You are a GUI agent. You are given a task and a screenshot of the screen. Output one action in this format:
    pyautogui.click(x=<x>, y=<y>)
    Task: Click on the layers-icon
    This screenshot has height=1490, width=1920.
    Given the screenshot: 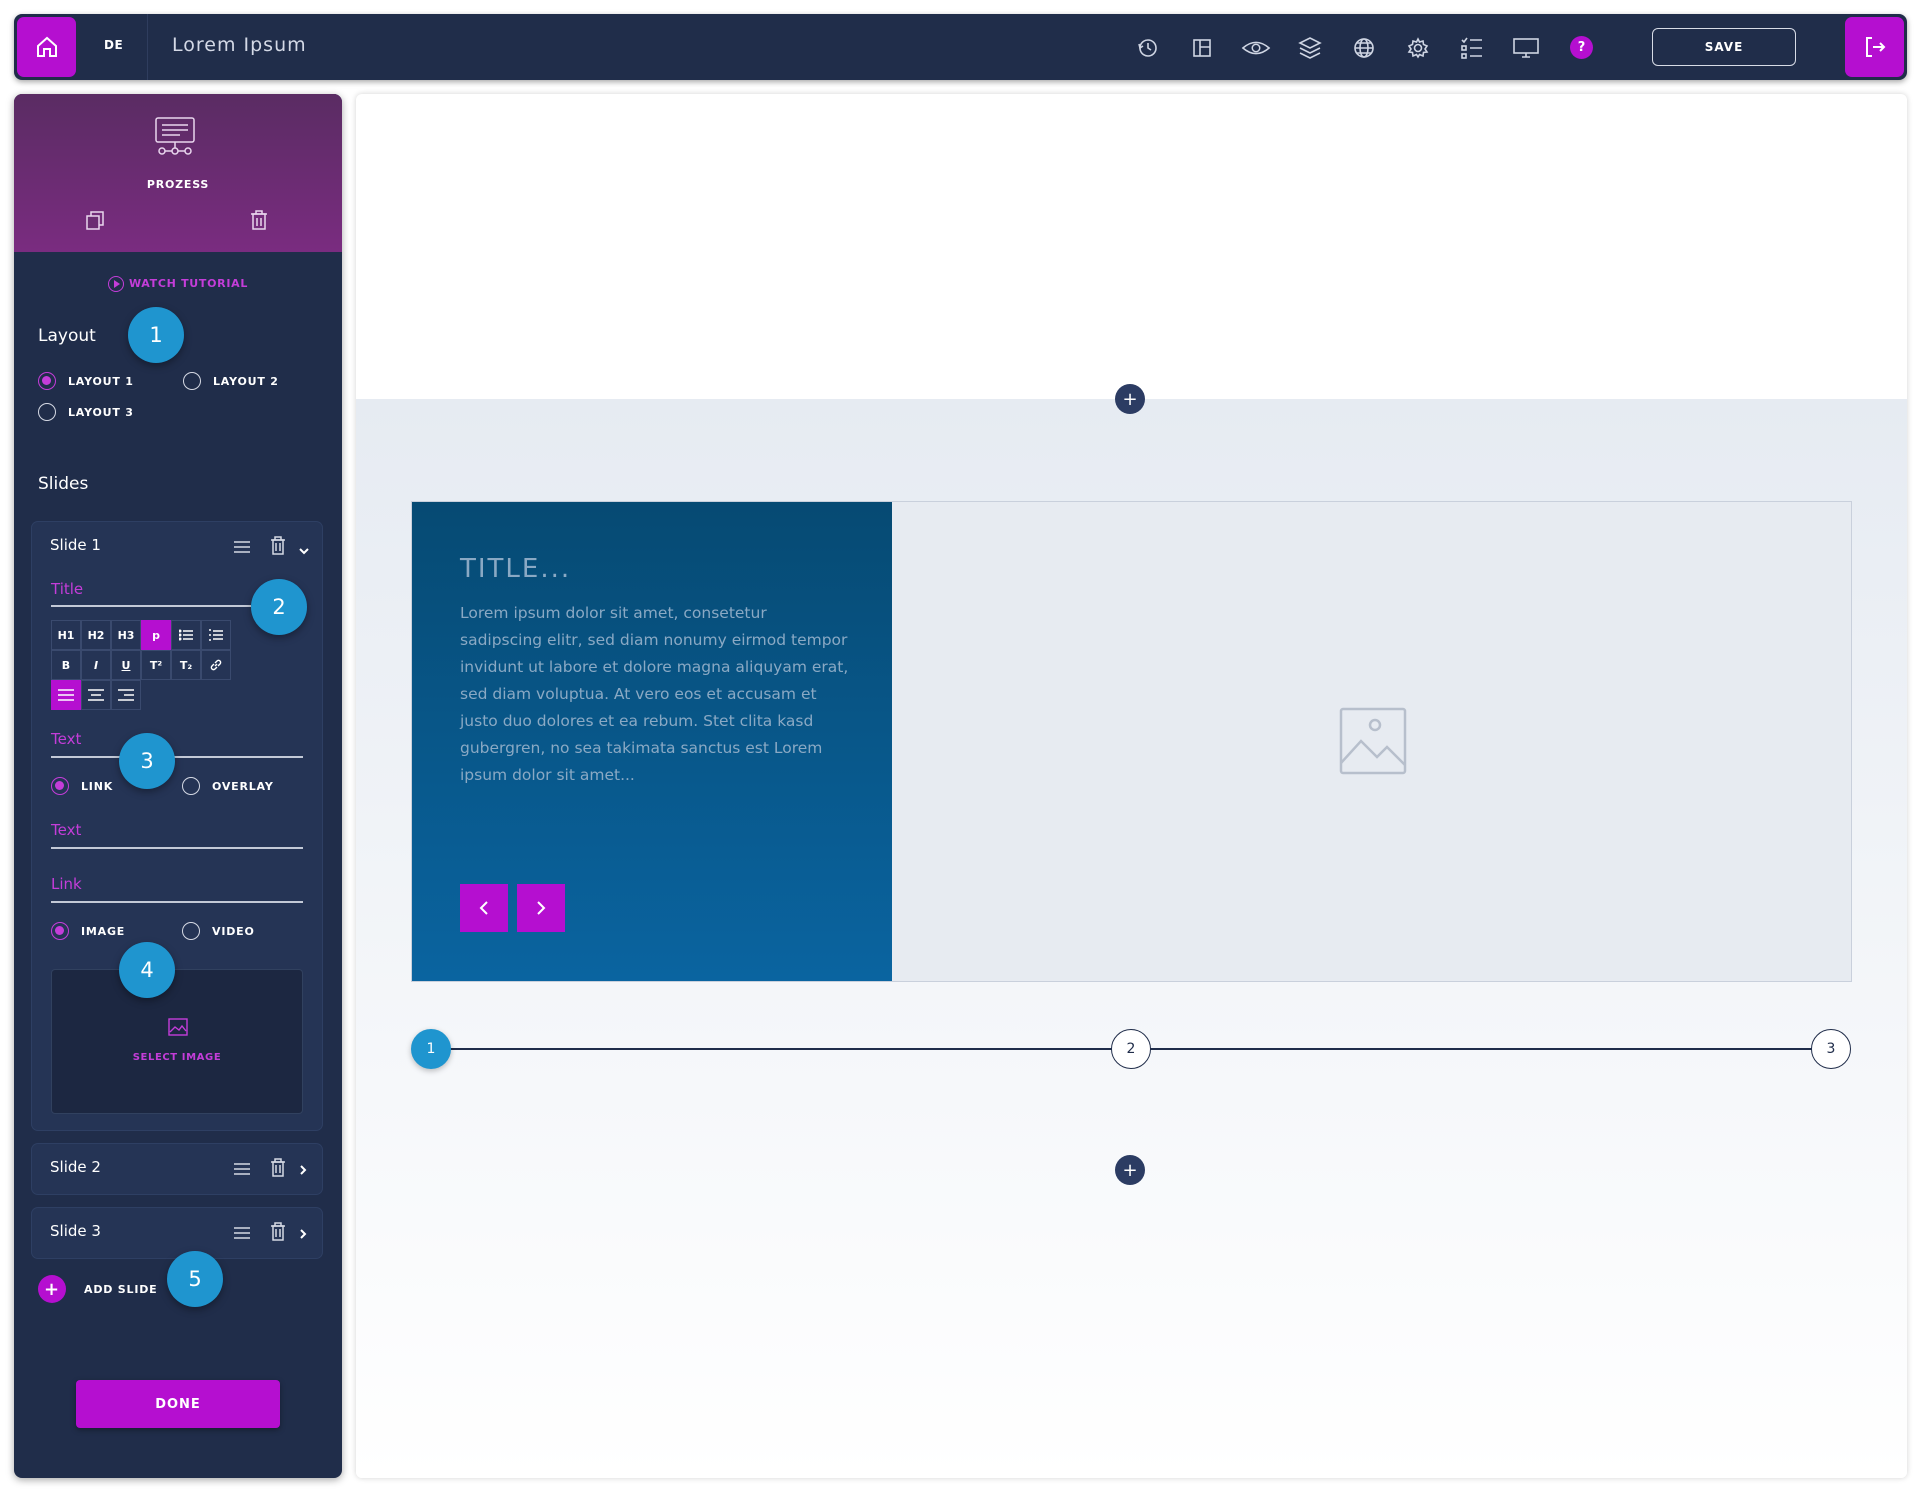 What is the action you would take?
    pyautogui.click(x=1310, y=48)
    